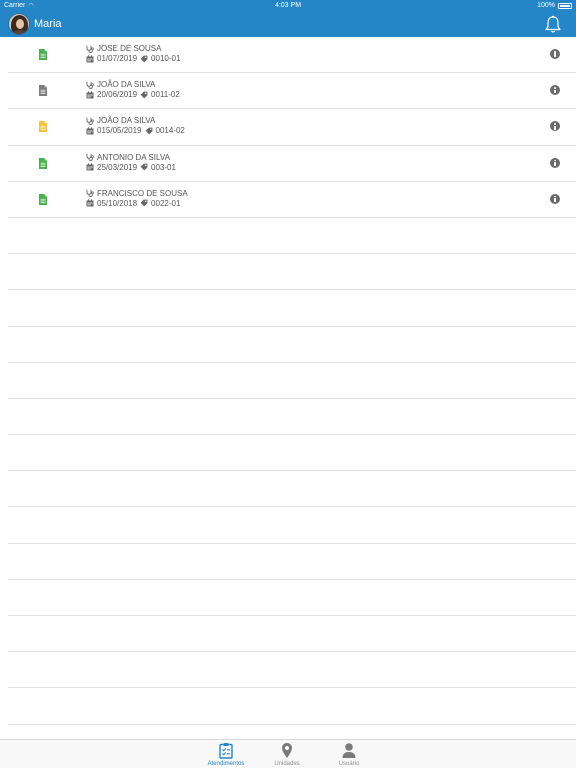 This screenshot has width=576, height=768. I want to click on appointment-meta: 01/07/2019 0010-01, so click(133, 58).